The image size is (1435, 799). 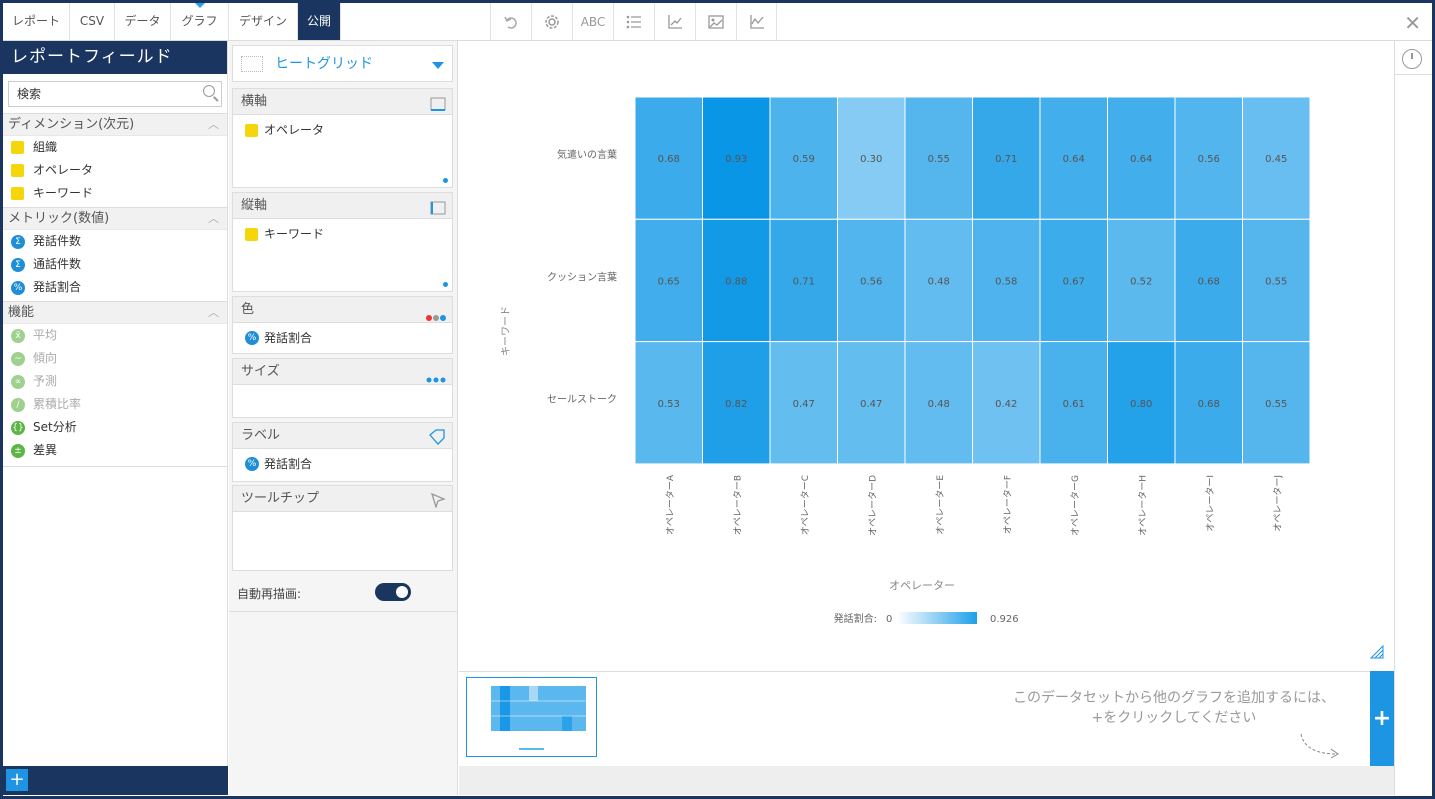 What do you see at coordinates (715, 21) in the screenshot?
I see `image-icon` at bounding box center [715, 21].